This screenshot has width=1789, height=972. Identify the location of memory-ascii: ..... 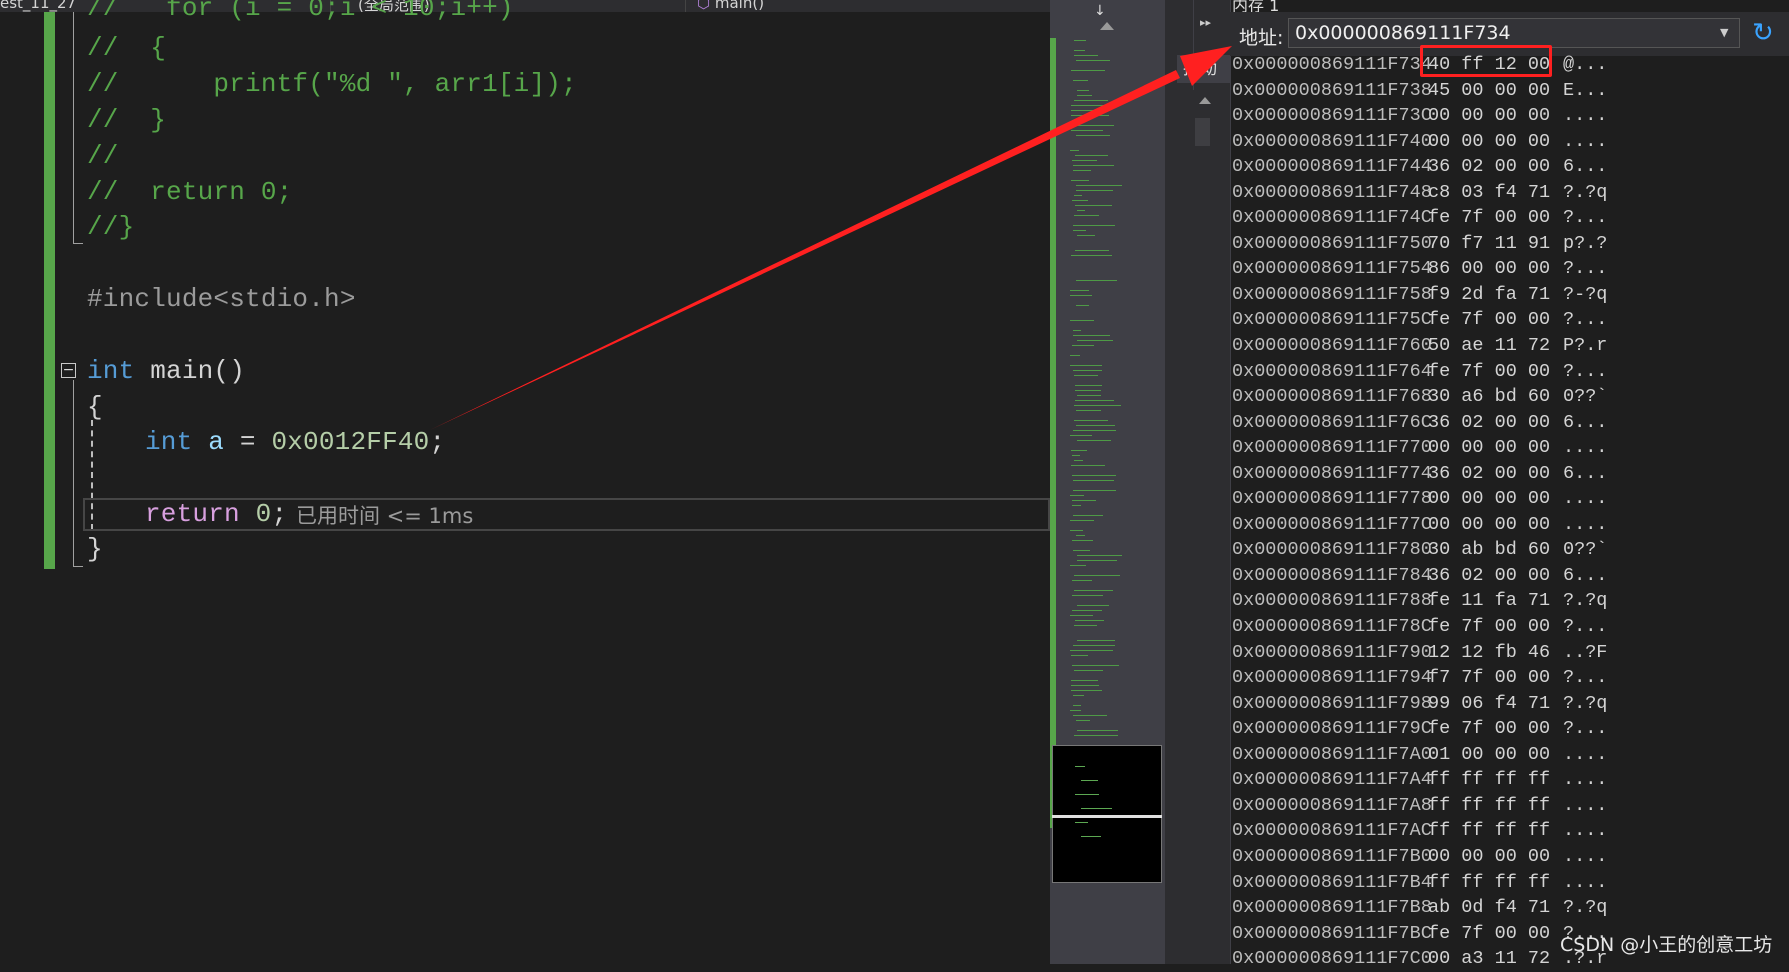
(1585, 499).